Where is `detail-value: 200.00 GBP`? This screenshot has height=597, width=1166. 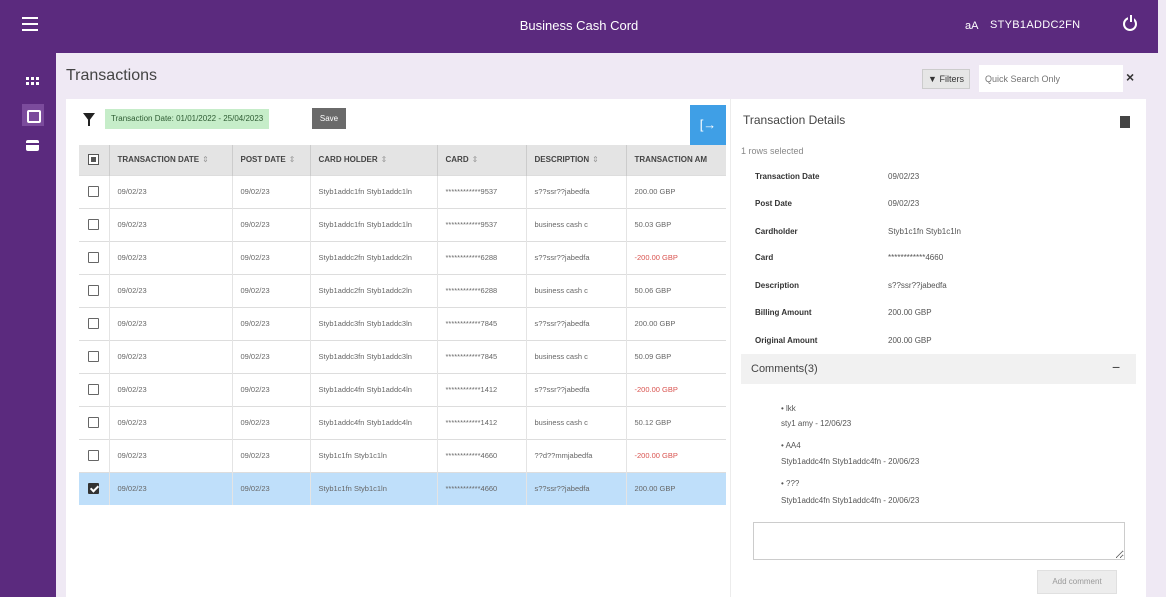 detail-value: 200.00 GBP is located at coordinates (910, 340).